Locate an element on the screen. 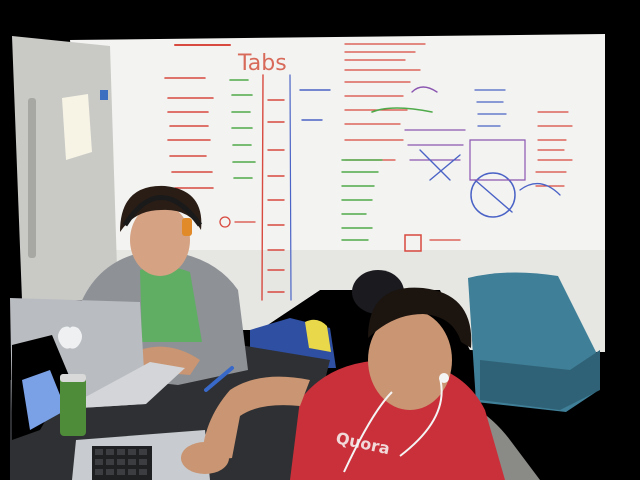 The width and height of the screenshot is (640, 480). refrigerator is located at coordinates (65, 168).